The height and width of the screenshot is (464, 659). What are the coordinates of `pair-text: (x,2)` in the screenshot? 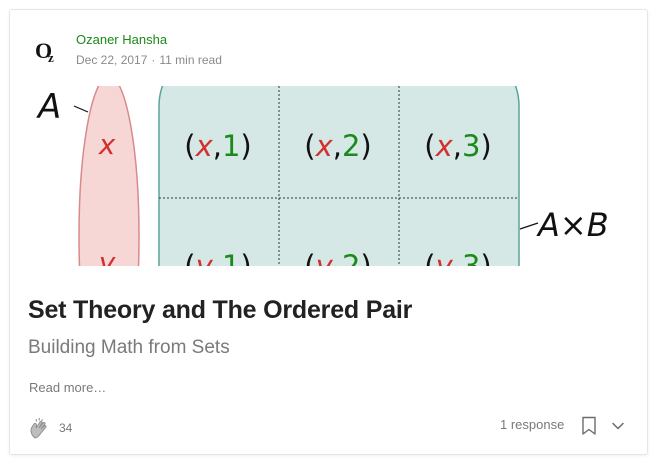 It's located at (338, 146).